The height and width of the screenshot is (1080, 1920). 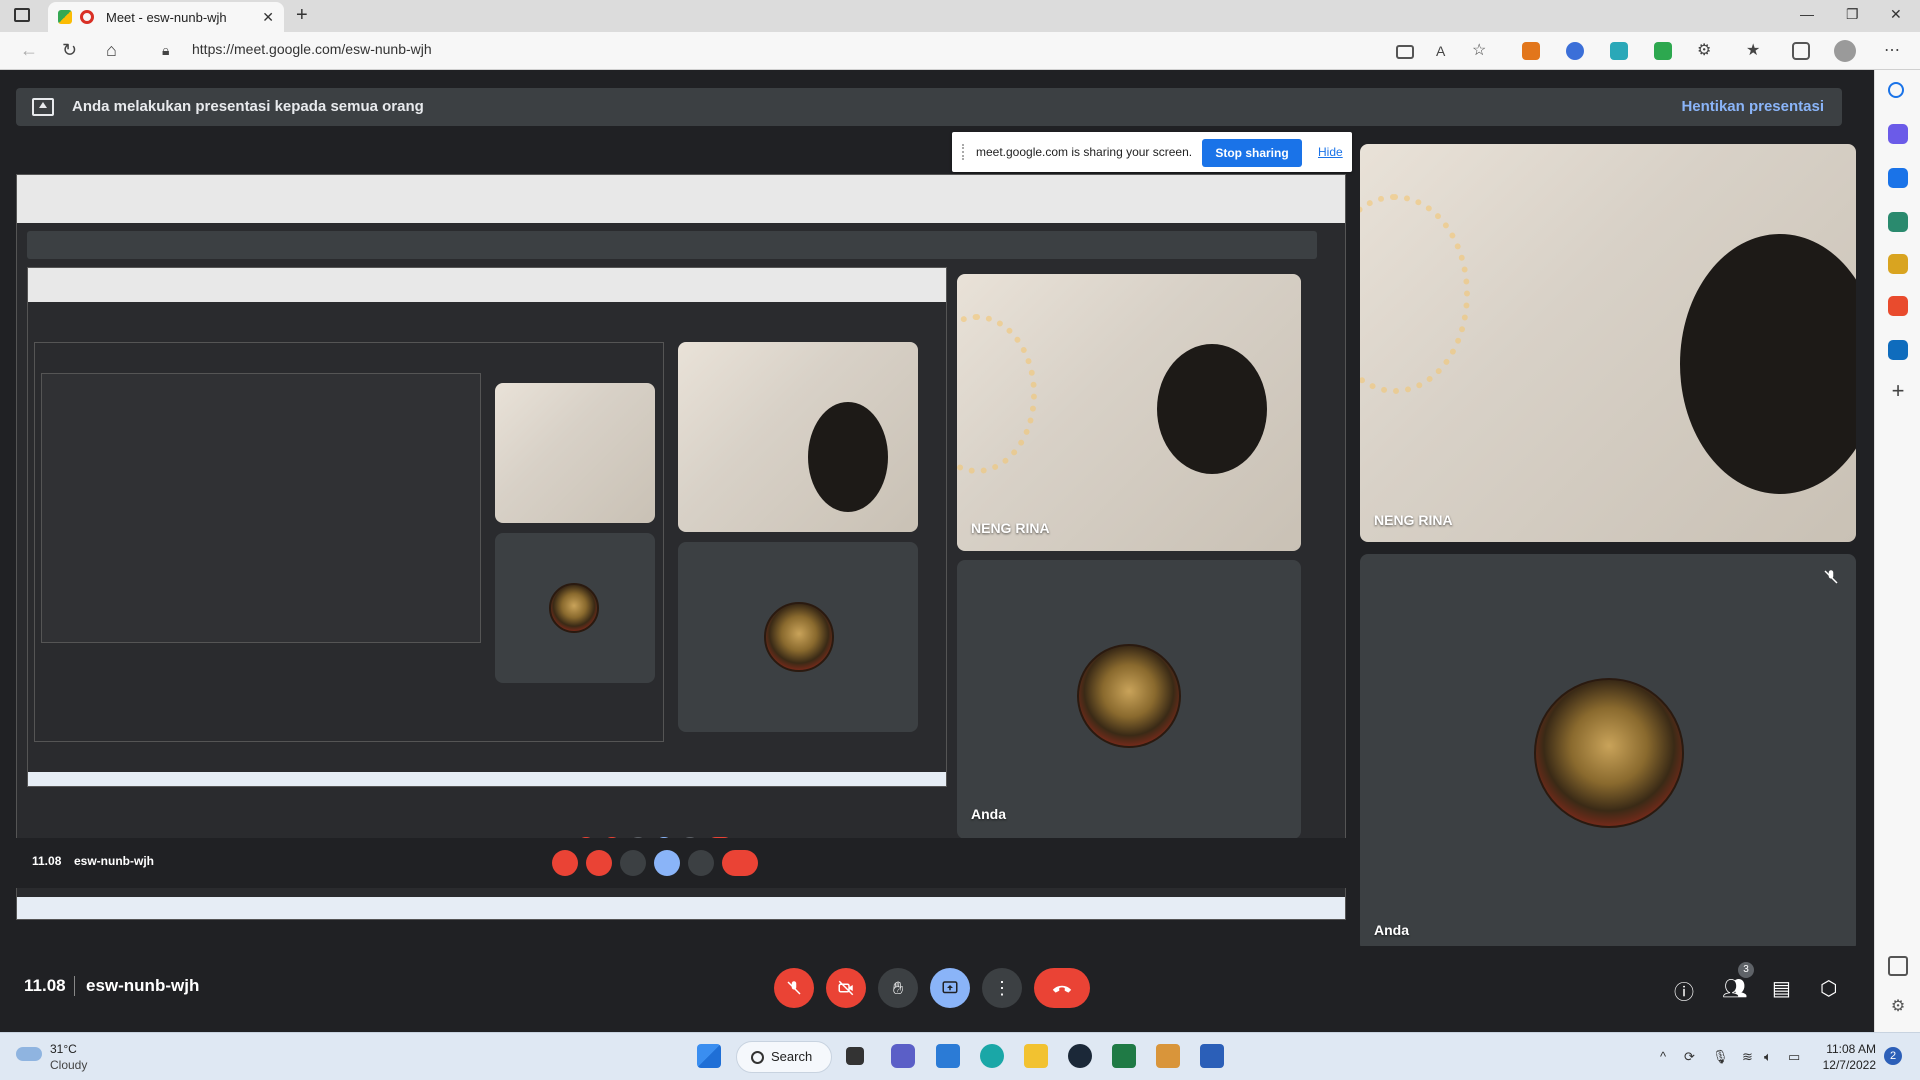 I want to click on battery-icon: ▭, so click(x=1794, y=1057).